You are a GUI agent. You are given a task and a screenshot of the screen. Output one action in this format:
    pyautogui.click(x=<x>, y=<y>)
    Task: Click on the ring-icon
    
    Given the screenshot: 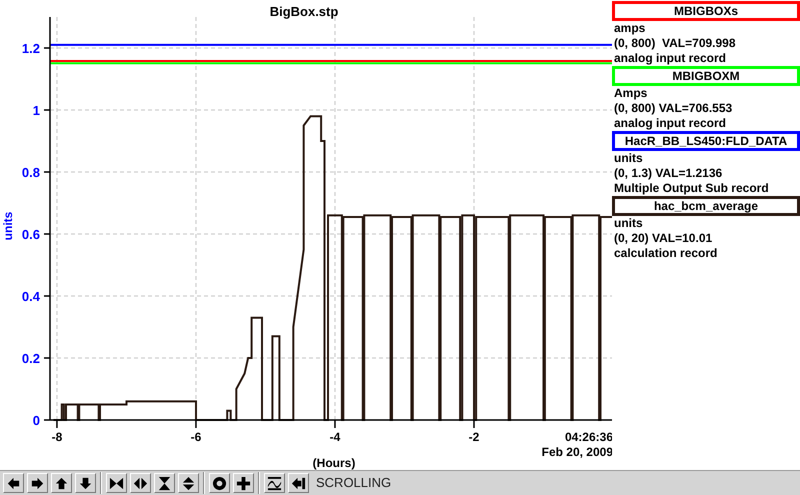 What is the action you would take?
    pyautogui.click(x=219, y=483)
    